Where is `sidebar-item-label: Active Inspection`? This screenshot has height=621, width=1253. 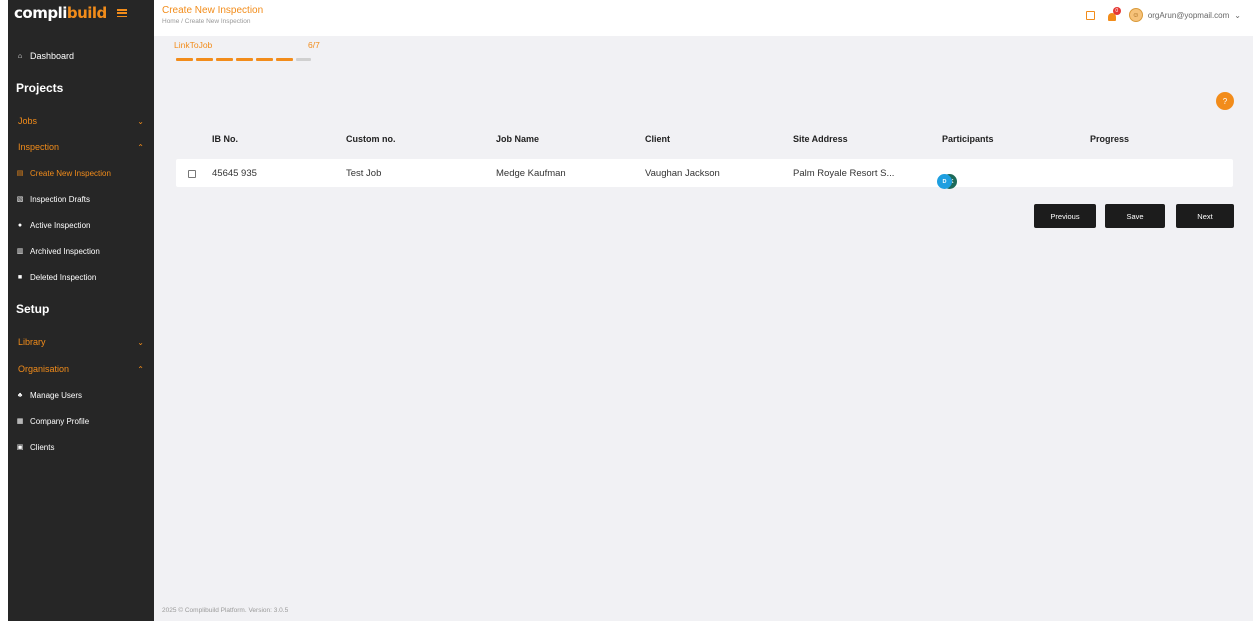
sidebar-item-label: Active Inspection is located at coordinates (60, 225).